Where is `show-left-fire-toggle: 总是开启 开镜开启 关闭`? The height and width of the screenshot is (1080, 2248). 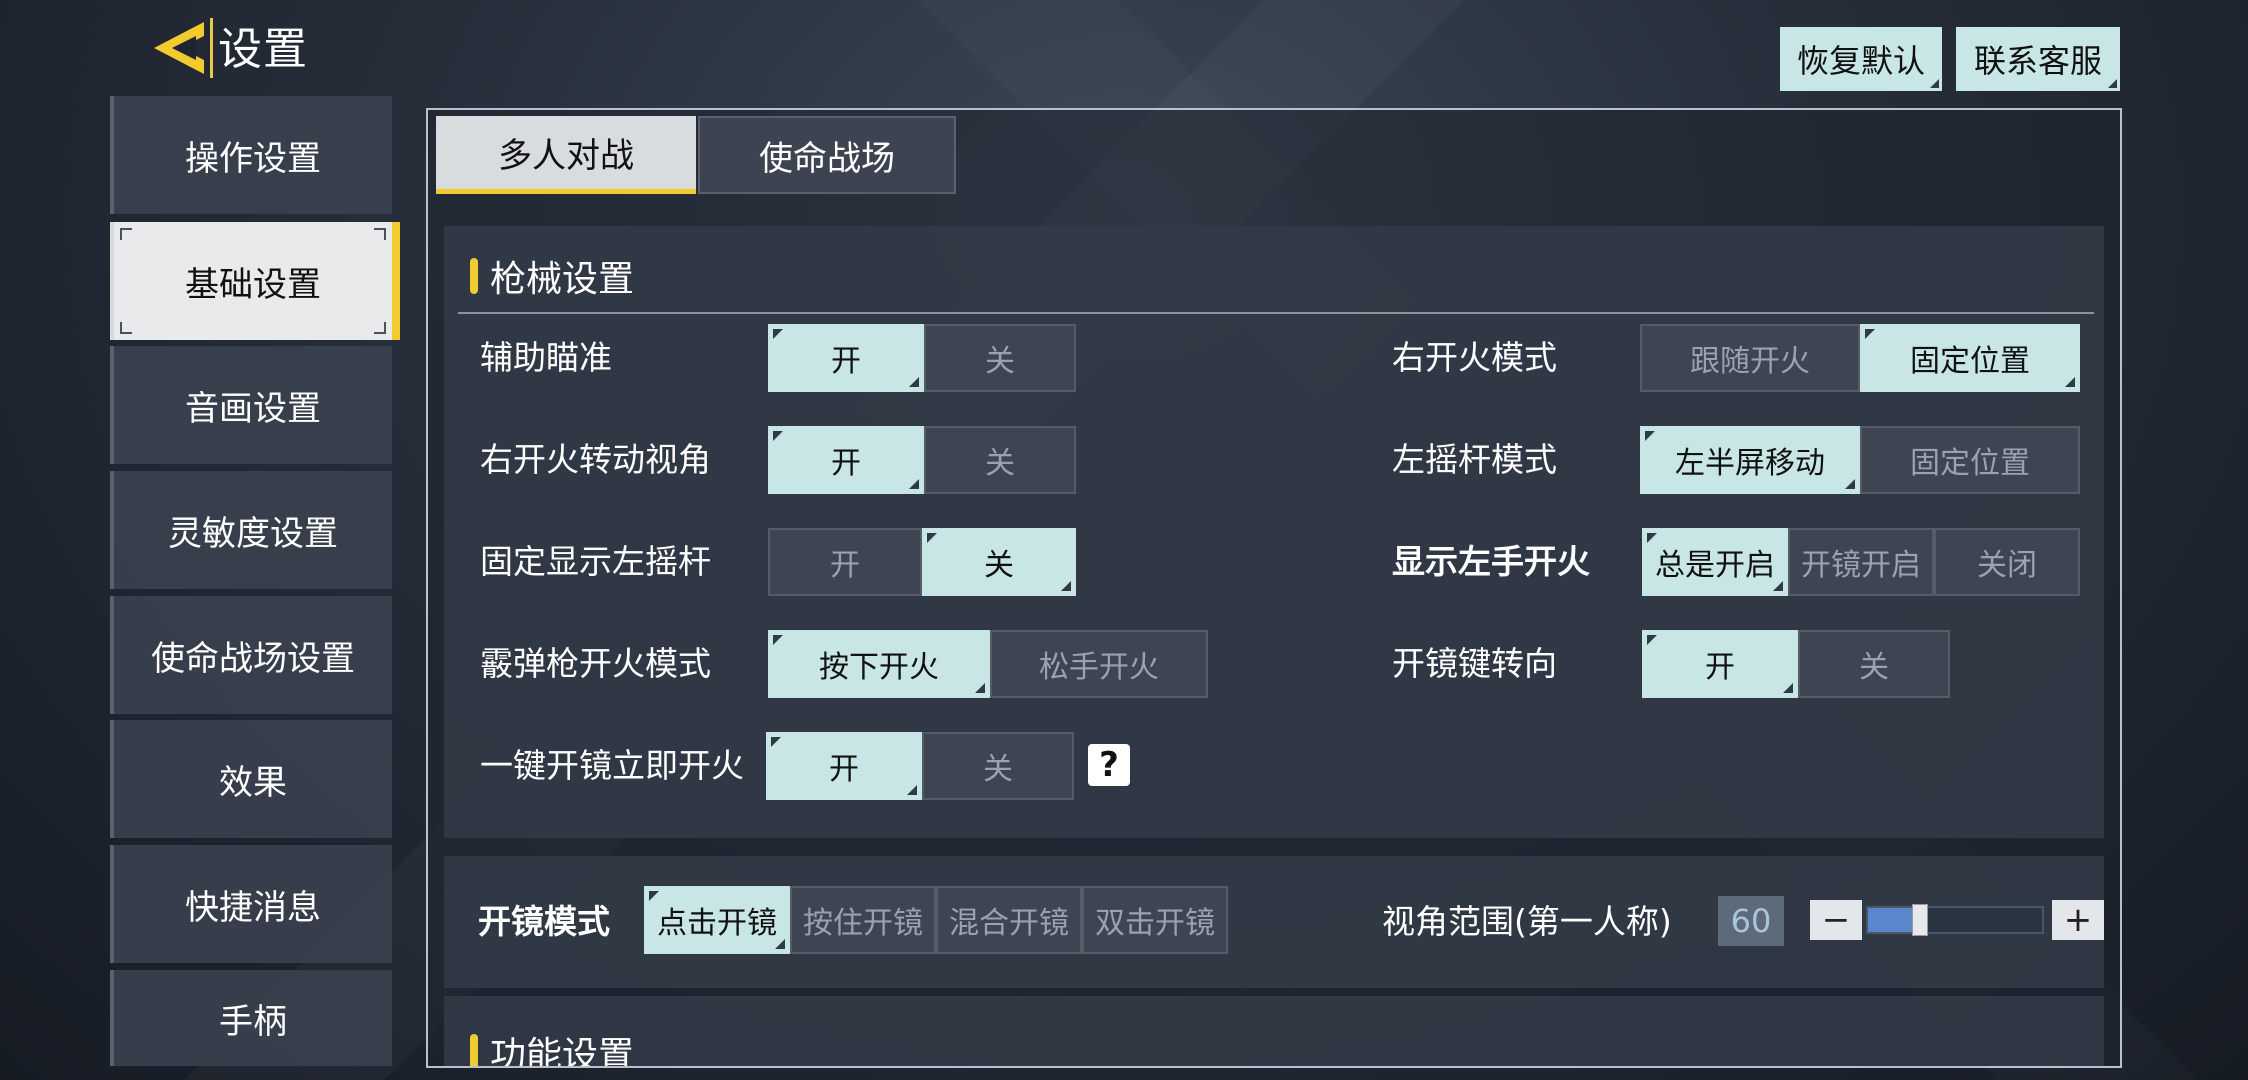 show-left-fire-toggle: 总是开启 开镜开启 关闭 is located at coordinates (1861, 562).